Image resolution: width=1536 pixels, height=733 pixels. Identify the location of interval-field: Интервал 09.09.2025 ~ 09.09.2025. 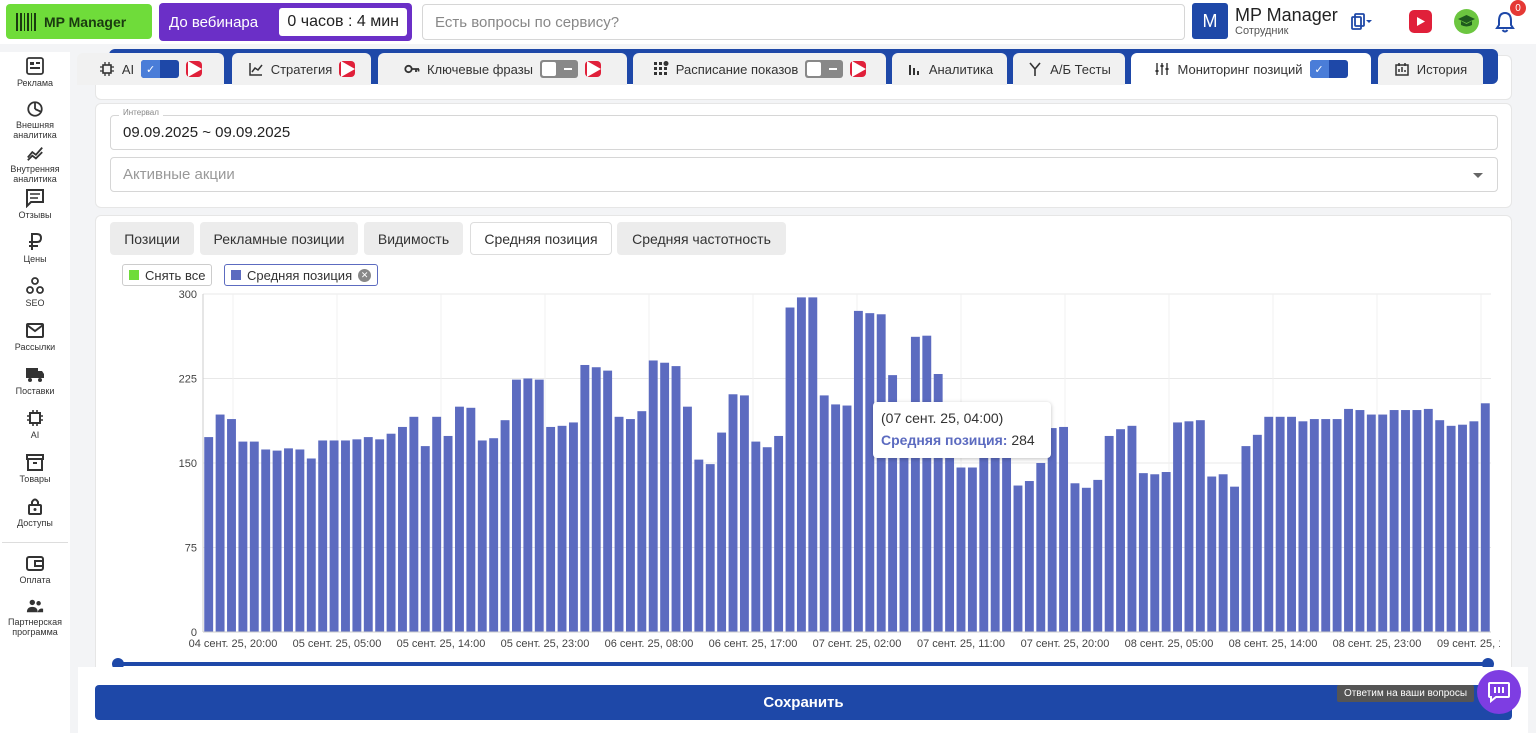
(804, 129).